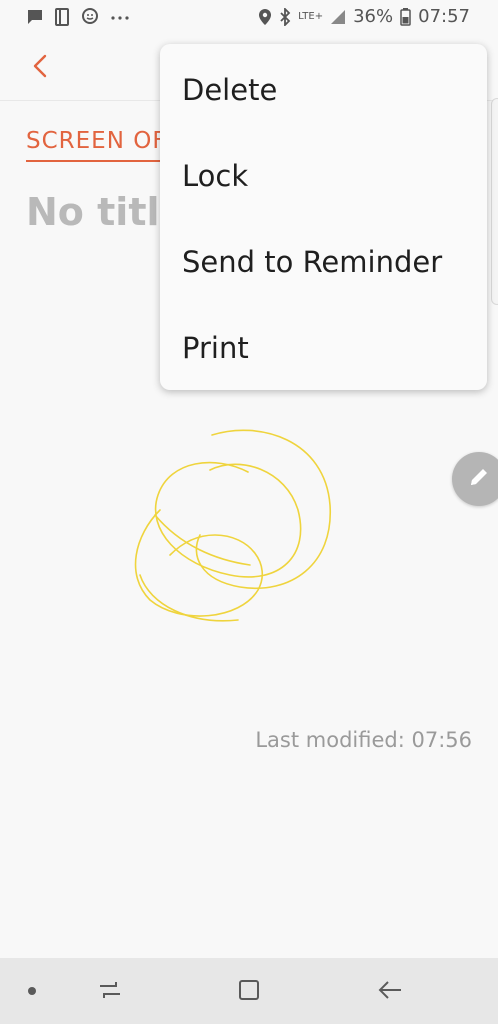 This screenshot has width=498, height=1024. I want to click on nav-back-button, so click(390, 992).